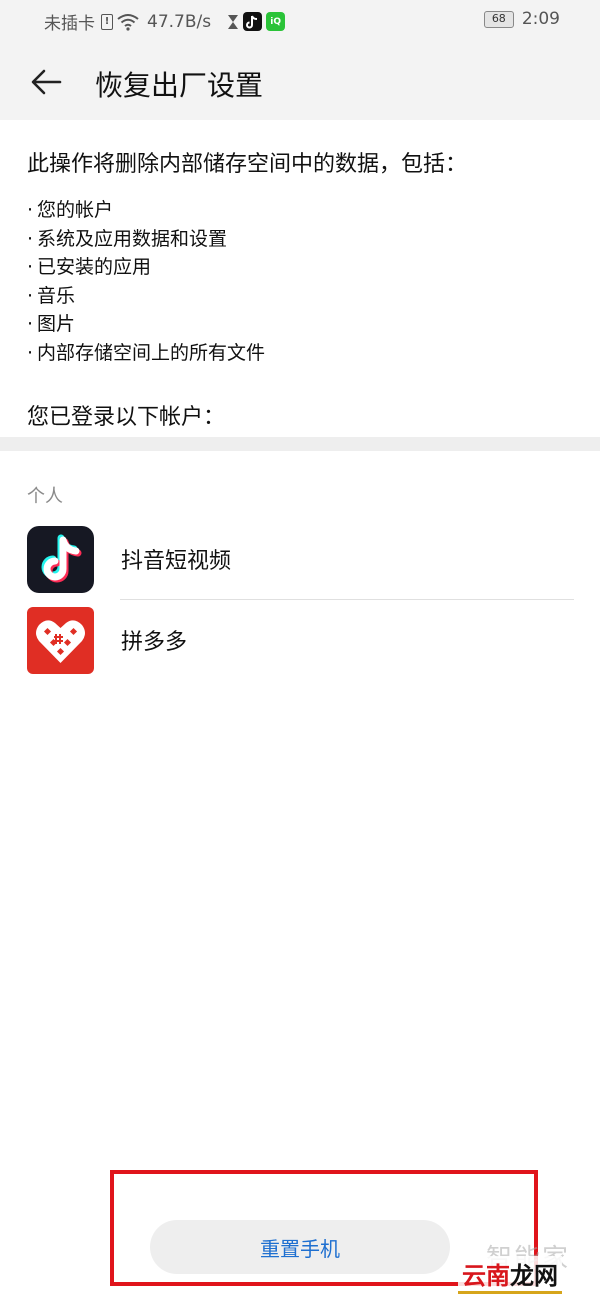 The width and height of the screenshot is (600, 1300). What do you see at coordinates (540, 19) in the screenshot?
I see `clock: 2:09` at bounding box center [540, 19].